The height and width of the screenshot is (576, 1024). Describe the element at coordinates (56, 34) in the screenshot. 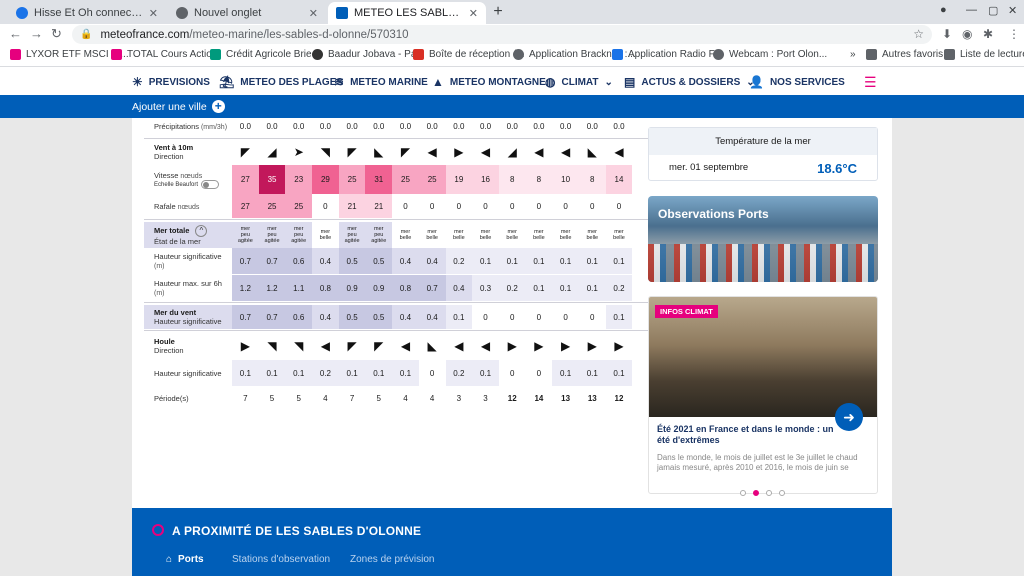

I see `reload-icon: ↻` at that location.